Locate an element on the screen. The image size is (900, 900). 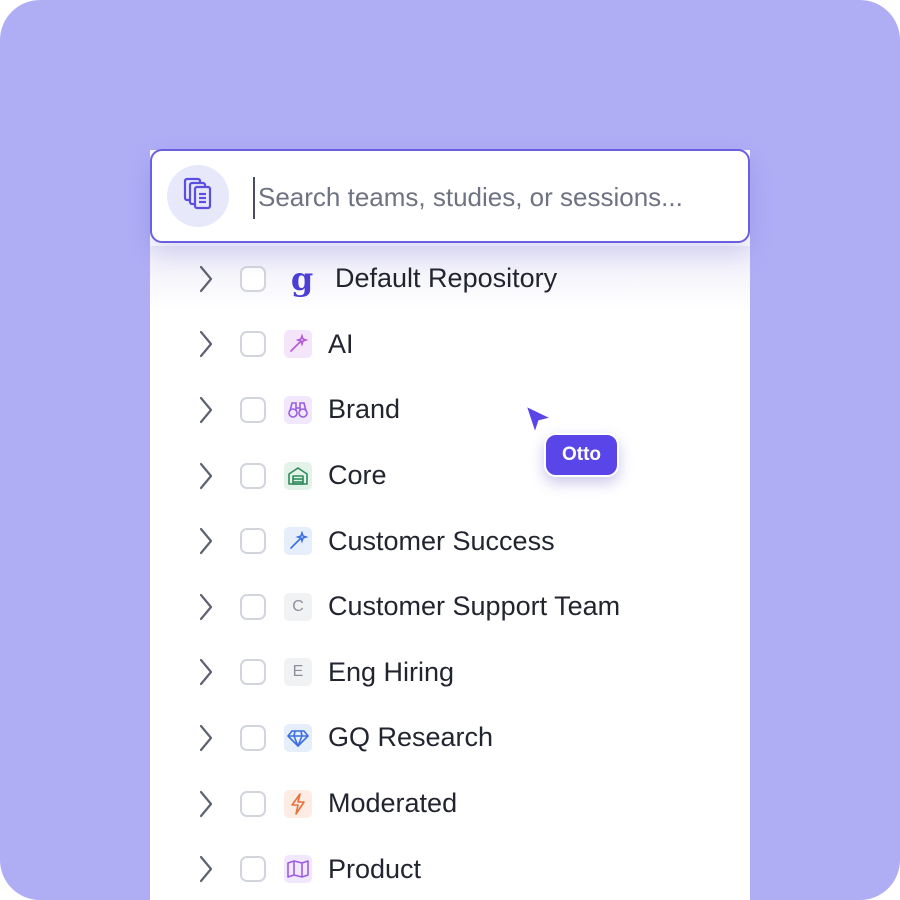
list-item: Customer Success is located at coordinates (450, 541).